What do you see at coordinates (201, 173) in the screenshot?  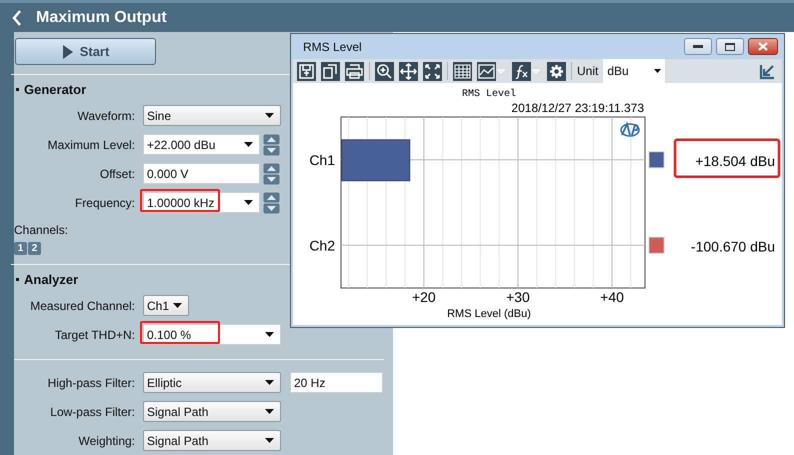 I see `input-field: 0.000 V` at bounding box center [201, 173].